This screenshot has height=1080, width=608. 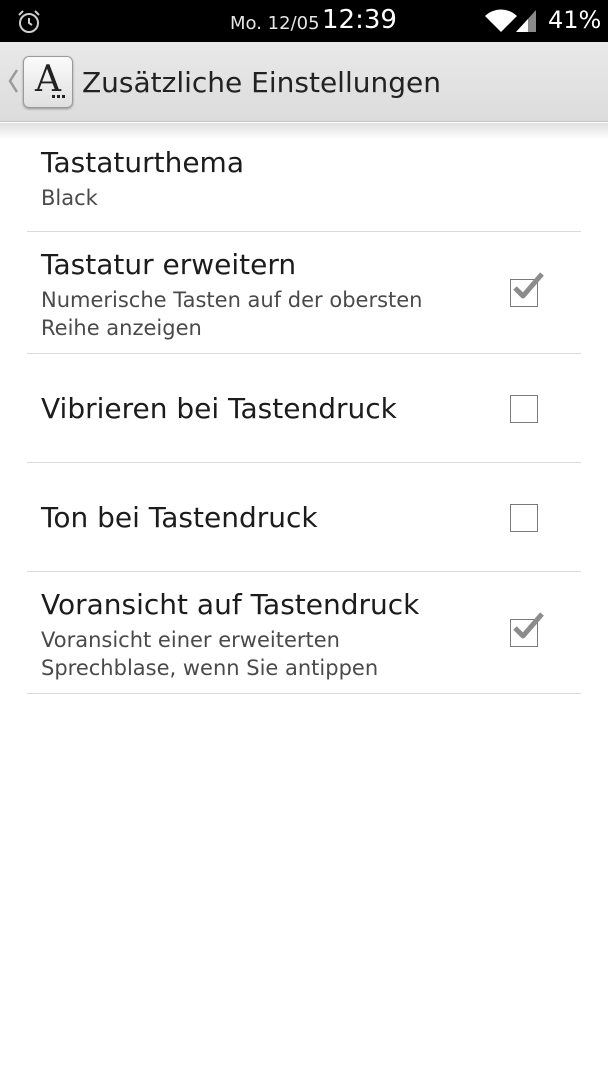 I want to click on action-bar: A Zusätzliche Einstellungen, so click(x=304, y=82).